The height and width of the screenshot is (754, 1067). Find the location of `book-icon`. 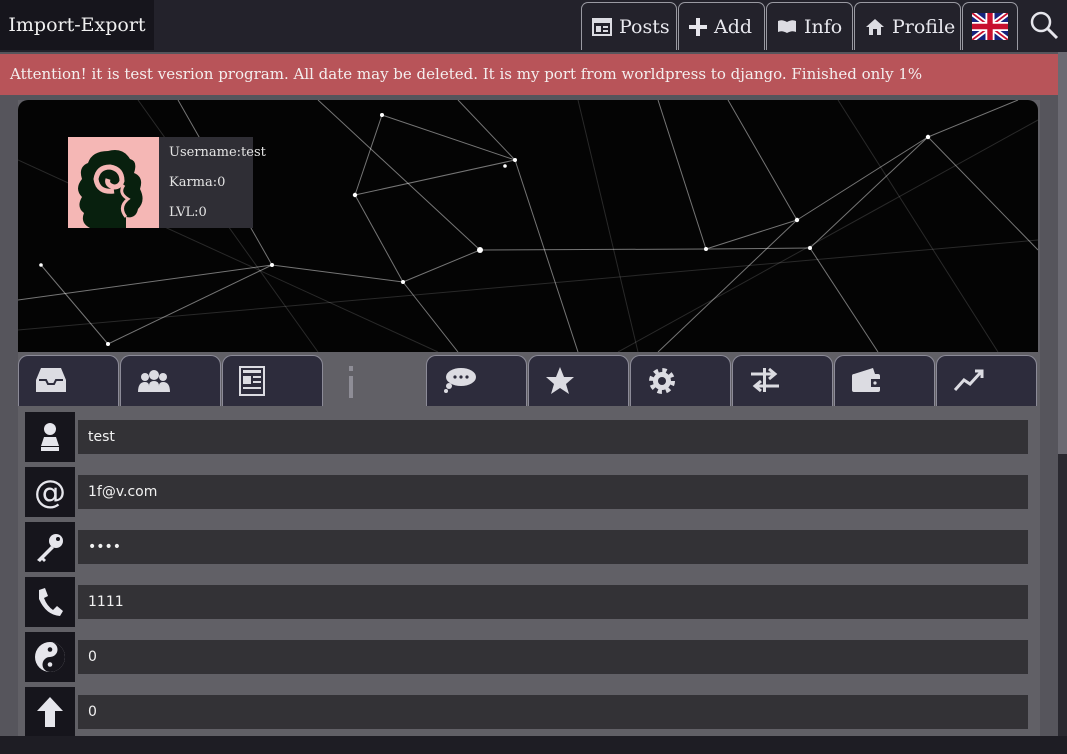

book-icon is located at coordinates (787, 26).